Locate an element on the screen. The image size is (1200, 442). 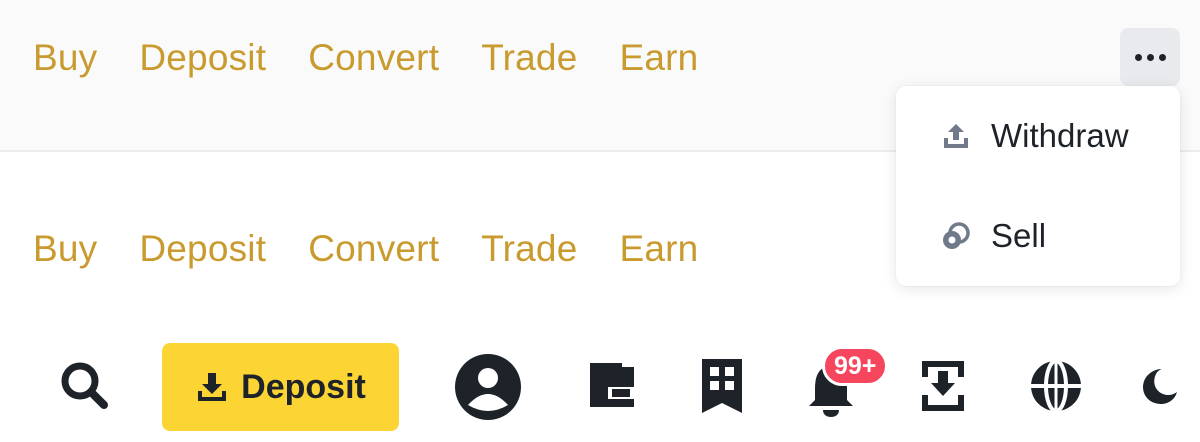
nav-links-top: Buy Deposit Convert Trade Earn is located at coordinates (365, 58).